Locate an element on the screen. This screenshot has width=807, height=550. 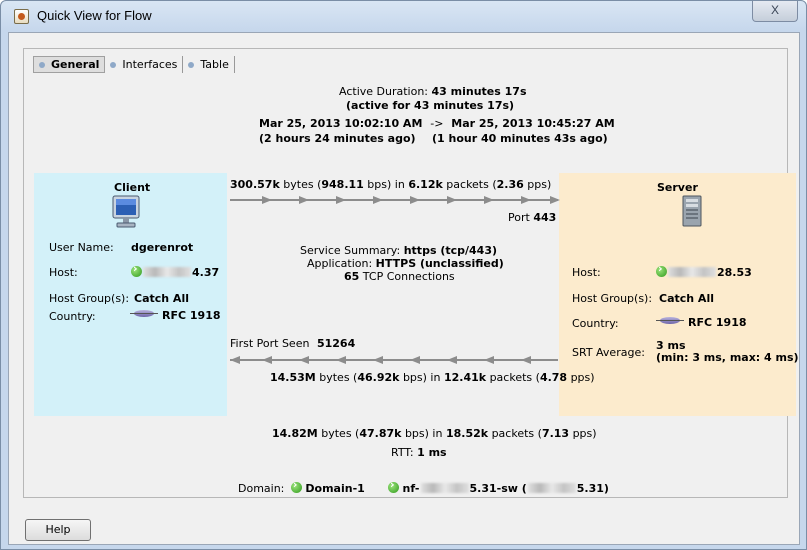
close-button: X is located at coordinates (775, 11).